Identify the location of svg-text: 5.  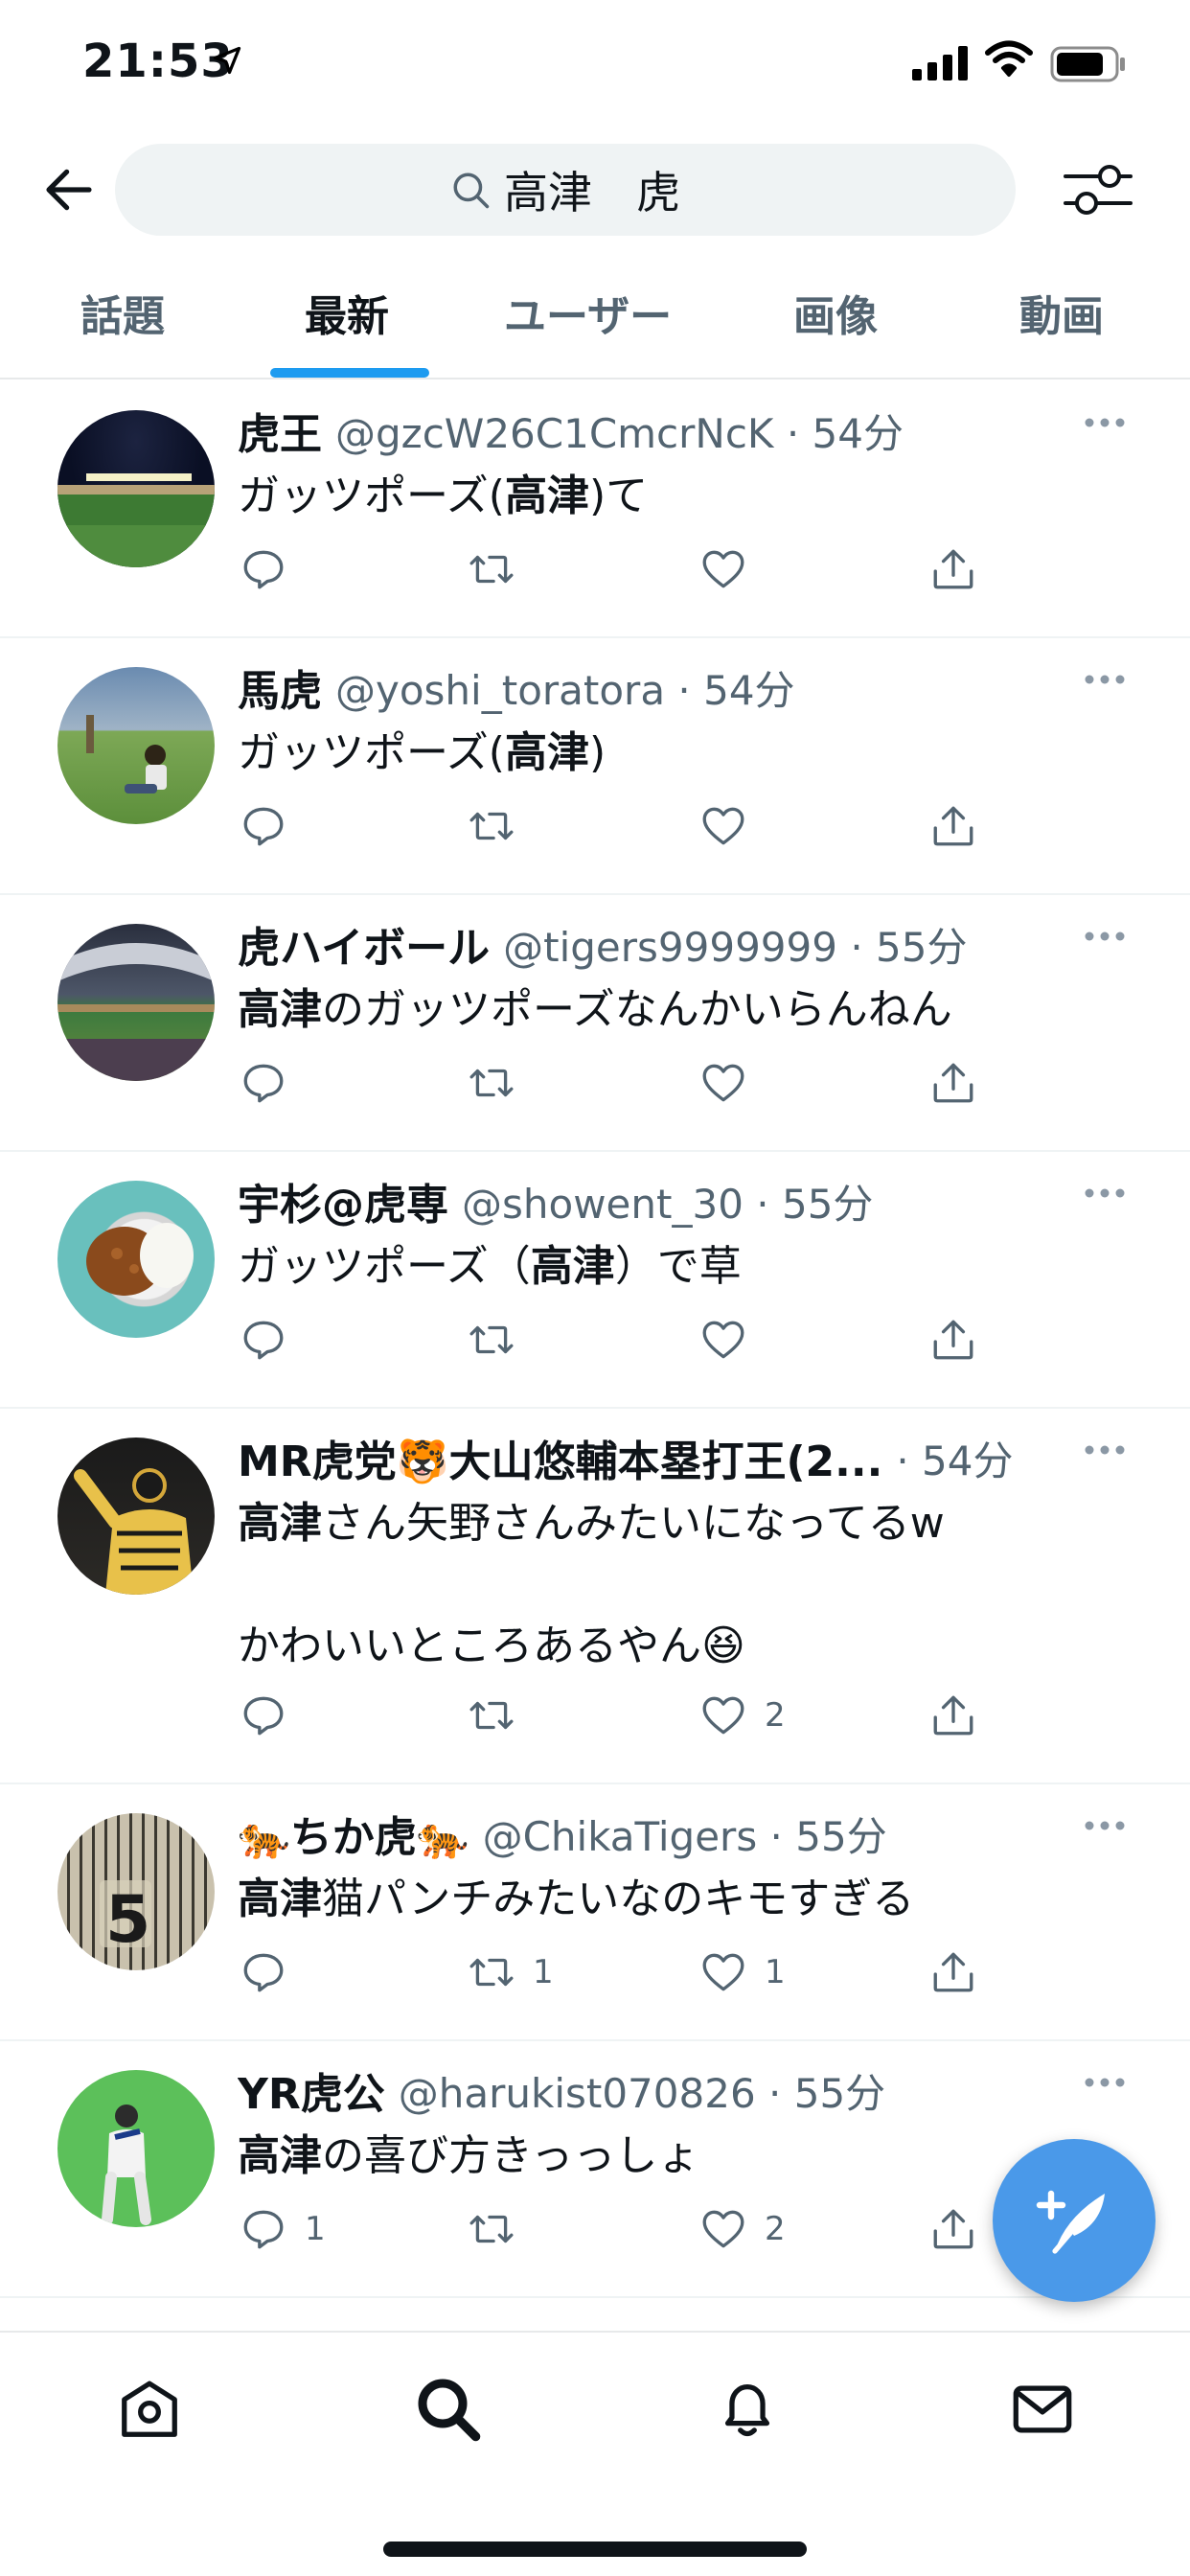
(128, 1920).